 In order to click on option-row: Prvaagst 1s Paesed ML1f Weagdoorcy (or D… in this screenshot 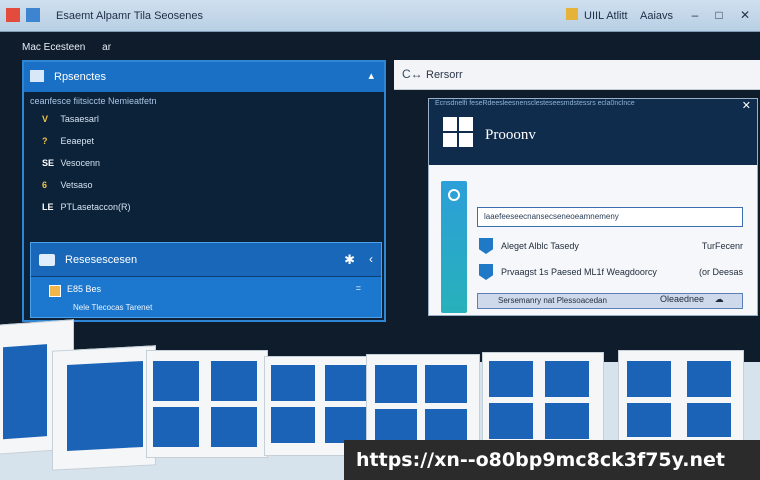, I will do `click(610, 272)`.